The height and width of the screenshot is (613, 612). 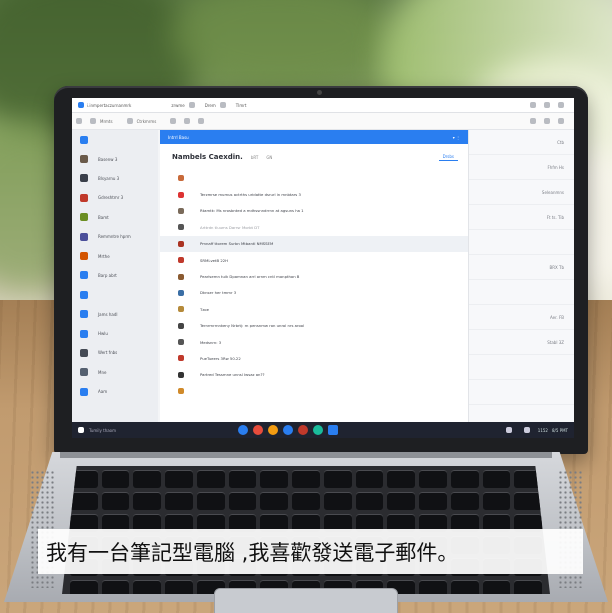 What do you see at coordinates (109, 105) in the screenshot?
I see `app-name: i.inmpertaczurnanmrk` at bounding box center [109, 105].